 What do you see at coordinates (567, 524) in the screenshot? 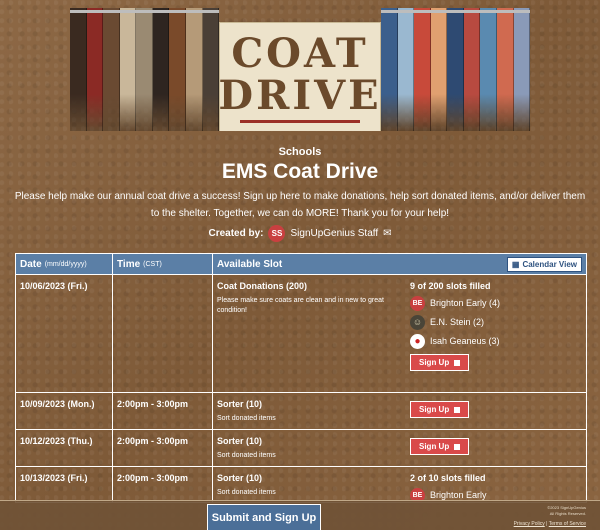
I see `terms-of-service-link: Terms of Service` at bounding box center [567, 524].